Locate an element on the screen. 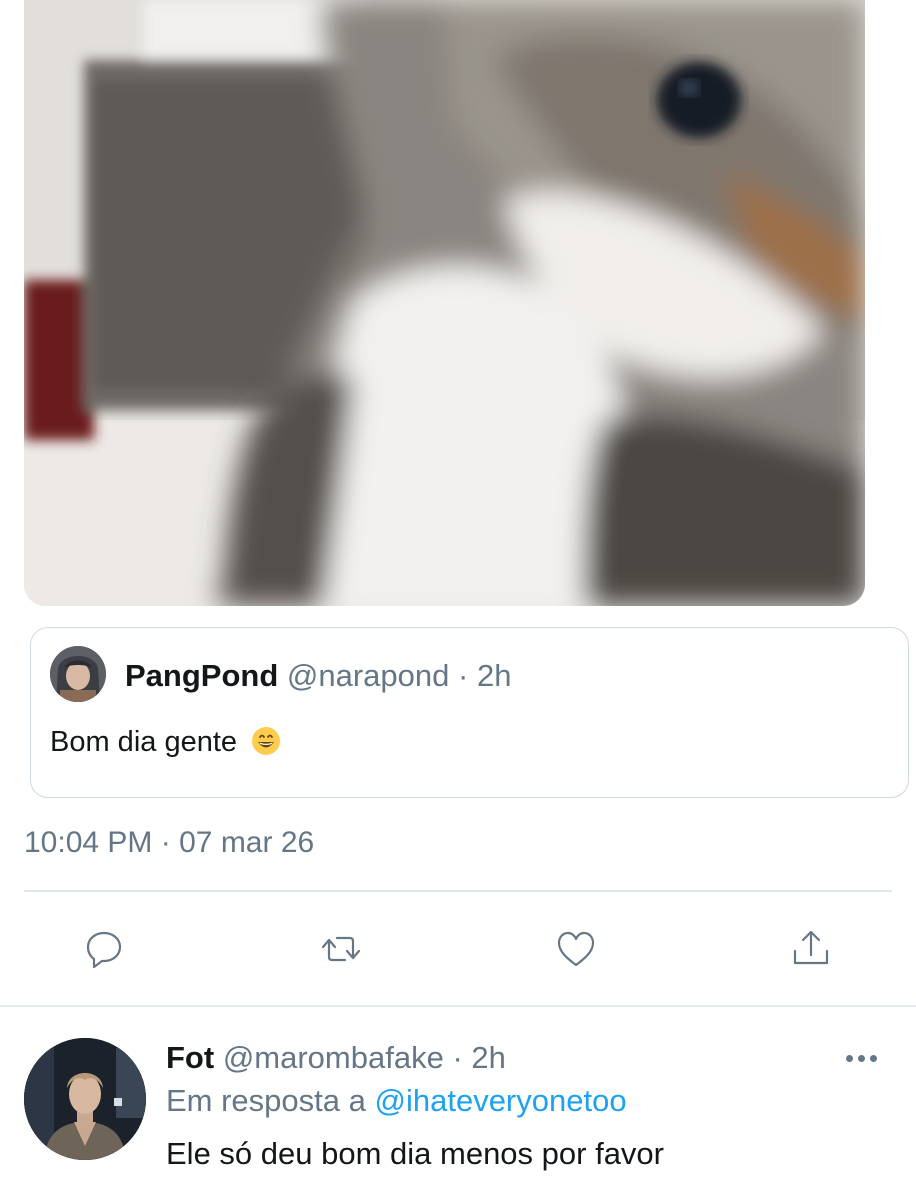 The height and width of the screenshot is (1199, 916). reply-time: 2h is located at coordinates (488, 1057).